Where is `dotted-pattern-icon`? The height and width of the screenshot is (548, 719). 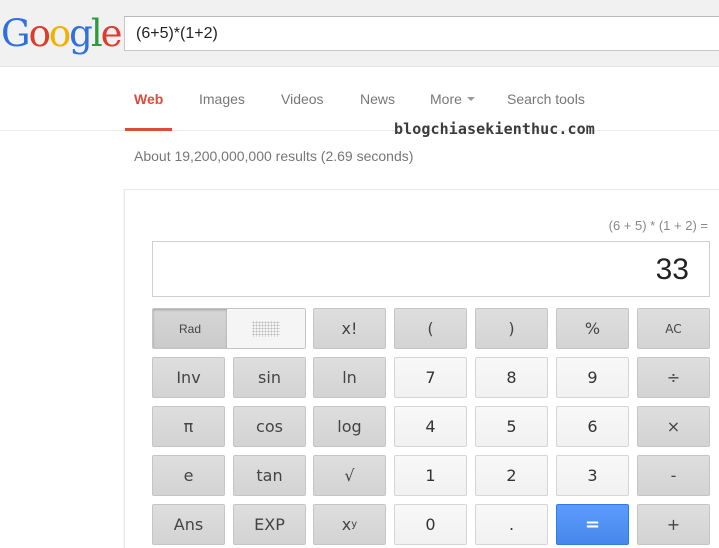 dotted-pattern-icon is located at coordinates (266, 328).